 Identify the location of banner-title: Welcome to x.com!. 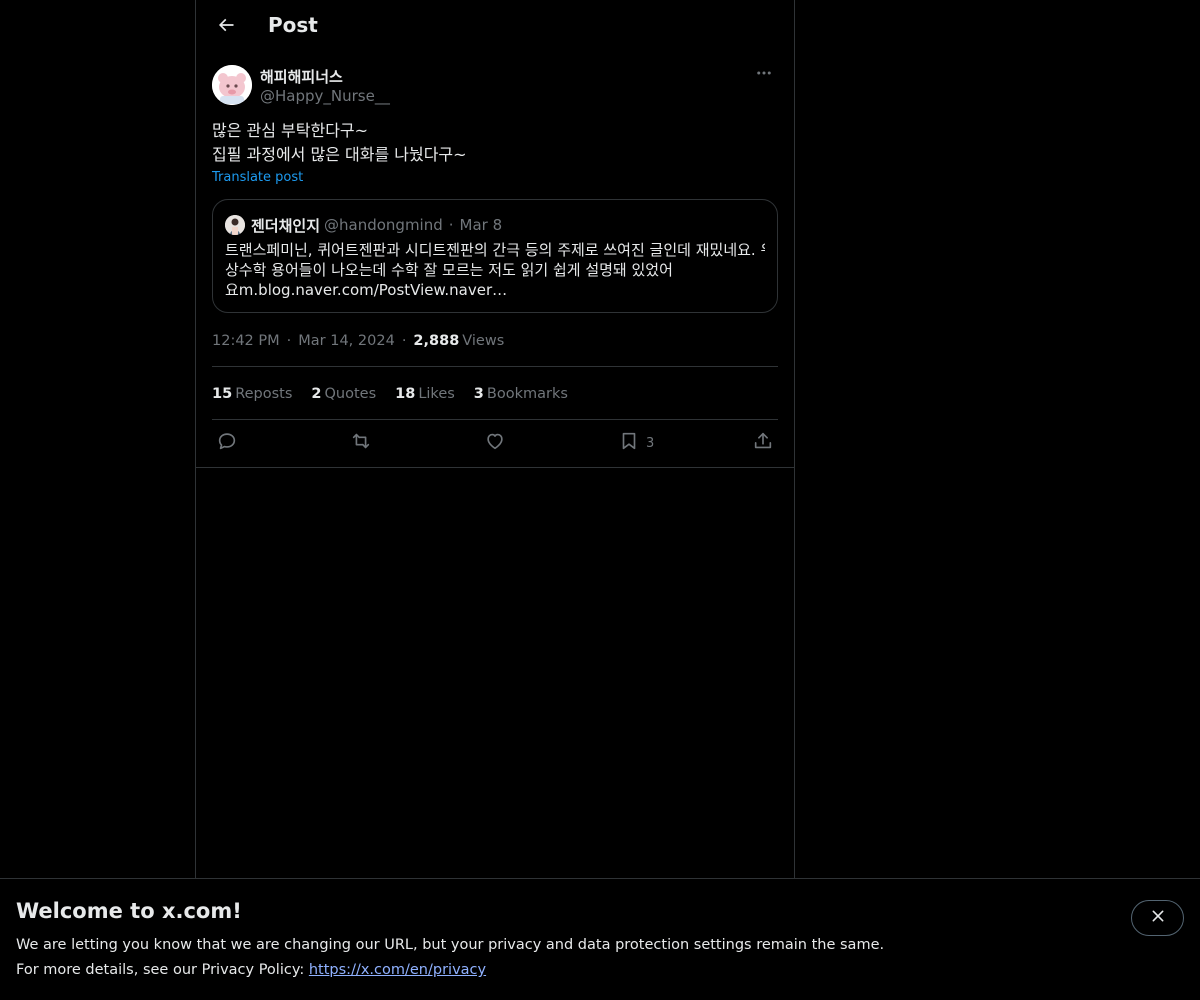
(129, 911).